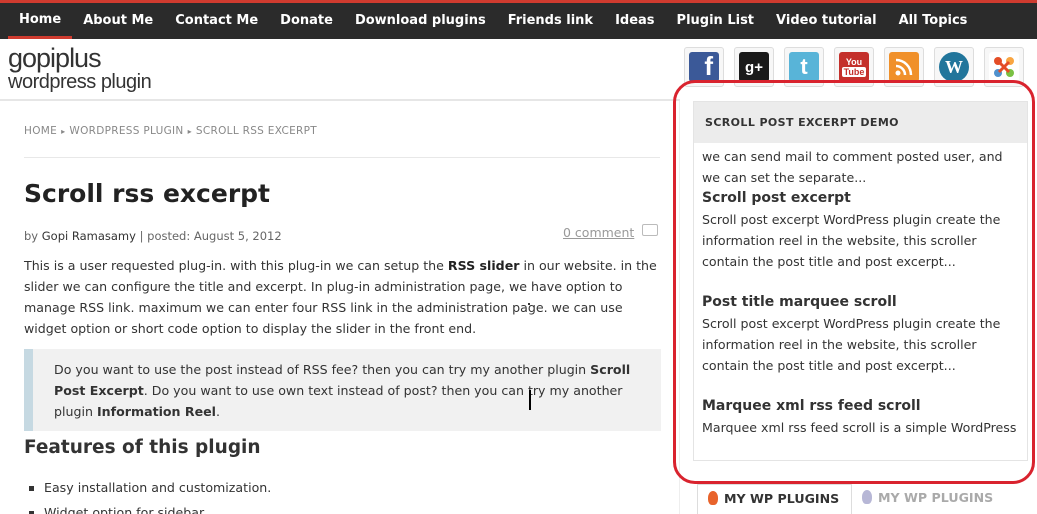 The image size is (1037, 514). I want to click on wordpress-icon: W, so click(954, 67).